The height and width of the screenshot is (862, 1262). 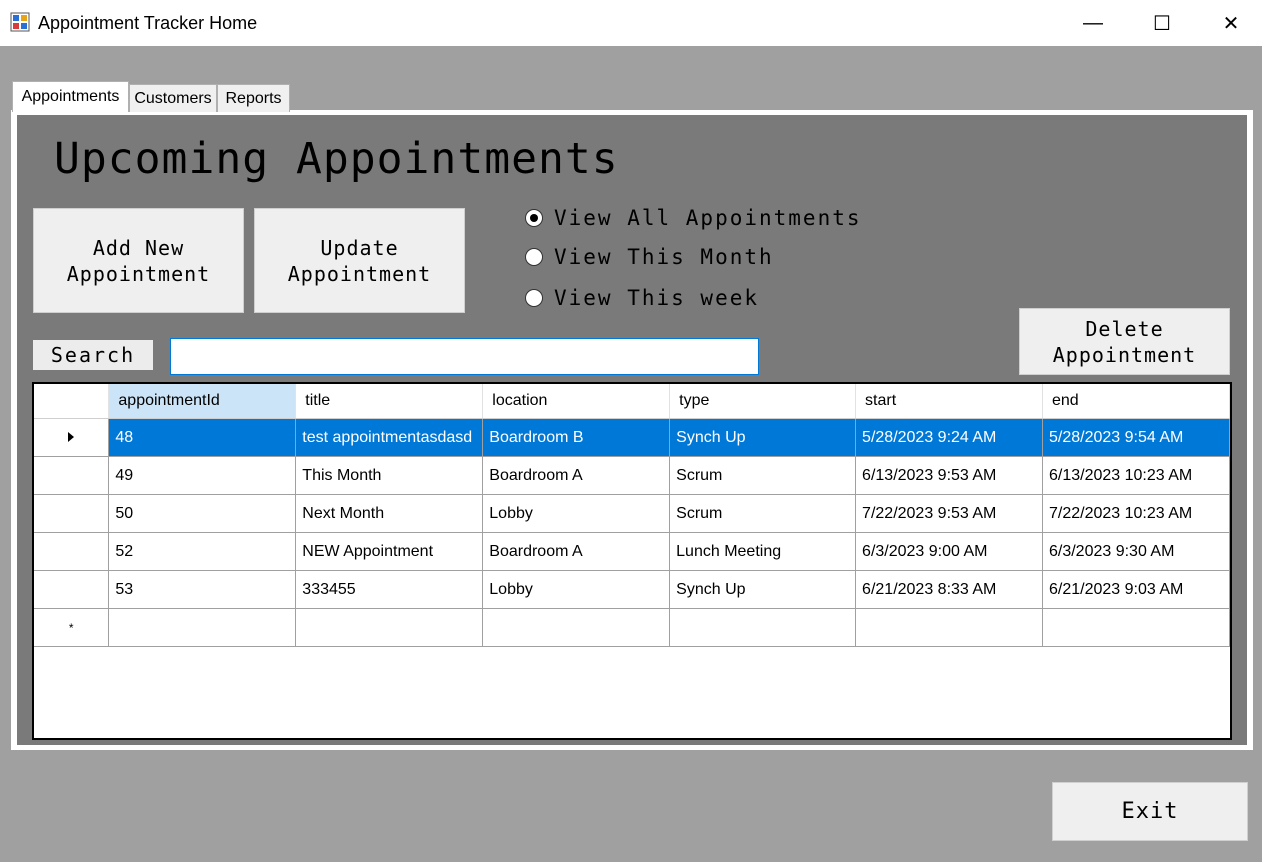 I want to click on new-row-marker: *, so click(x=72, y=627).